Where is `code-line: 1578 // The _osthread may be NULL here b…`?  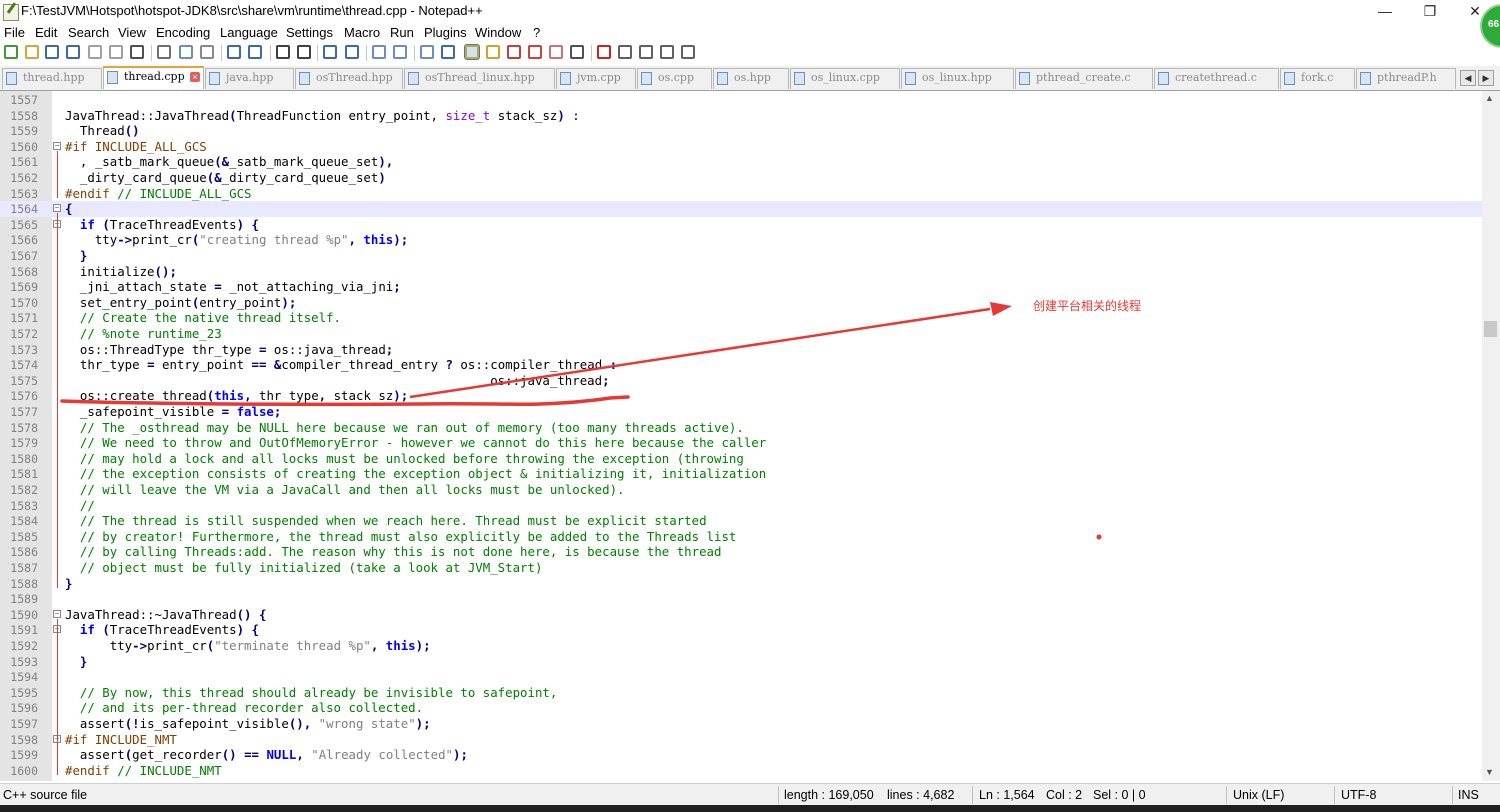
code-line: 1578 // The _osthread may be NULL here b… is located at coordinates (741, 428).